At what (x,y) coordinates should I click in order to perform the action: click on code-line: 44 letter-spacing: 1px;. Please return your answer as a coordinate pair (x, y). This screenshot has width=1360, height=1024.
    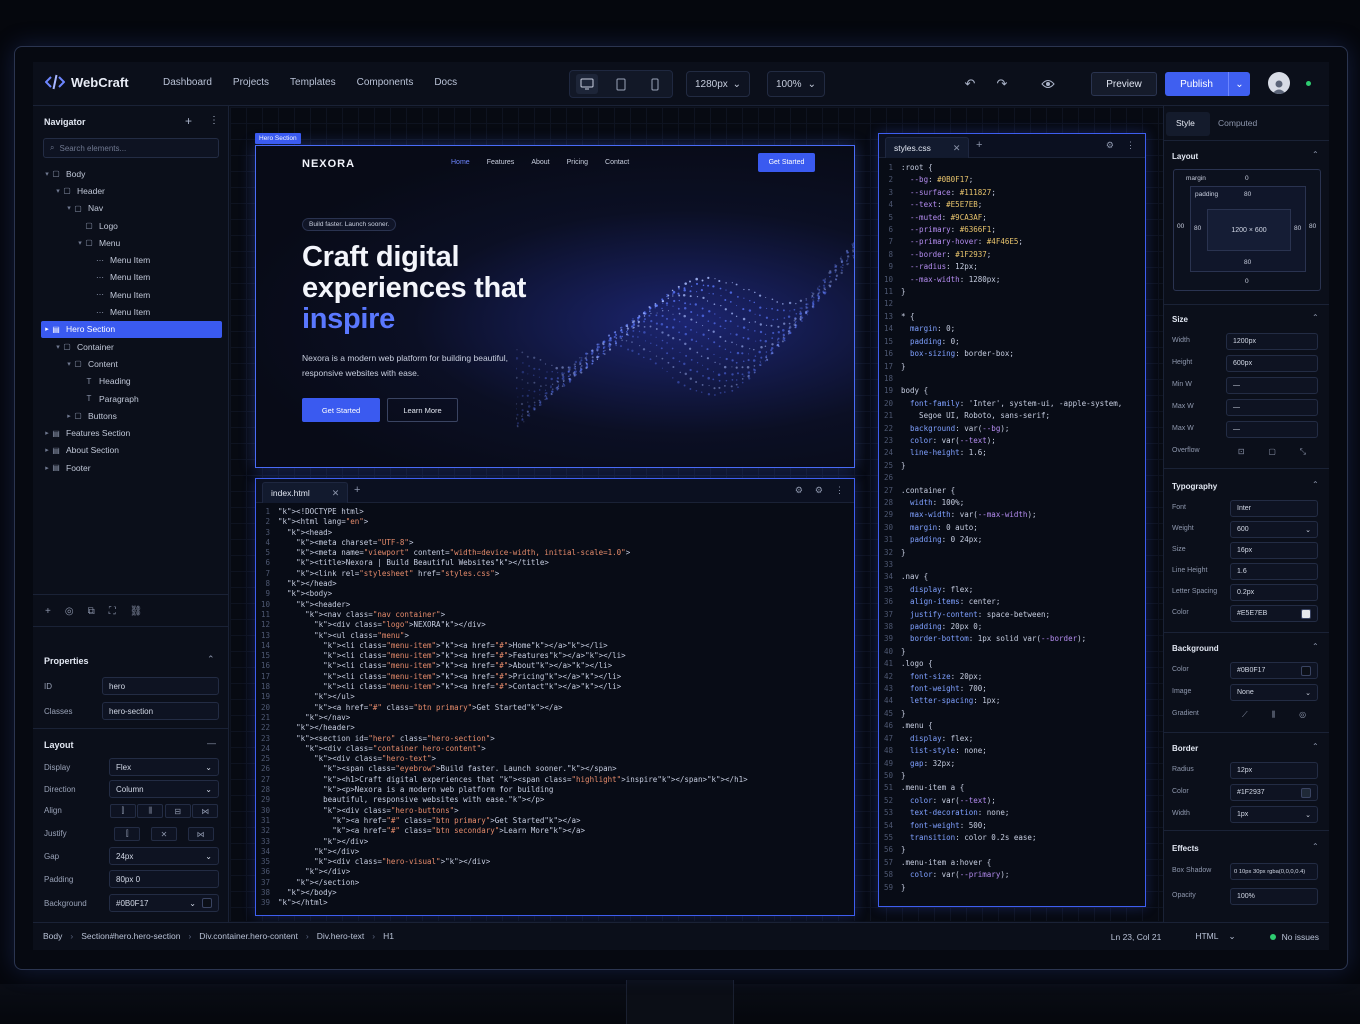
    Looking at the image, I should click on (1000, 701).